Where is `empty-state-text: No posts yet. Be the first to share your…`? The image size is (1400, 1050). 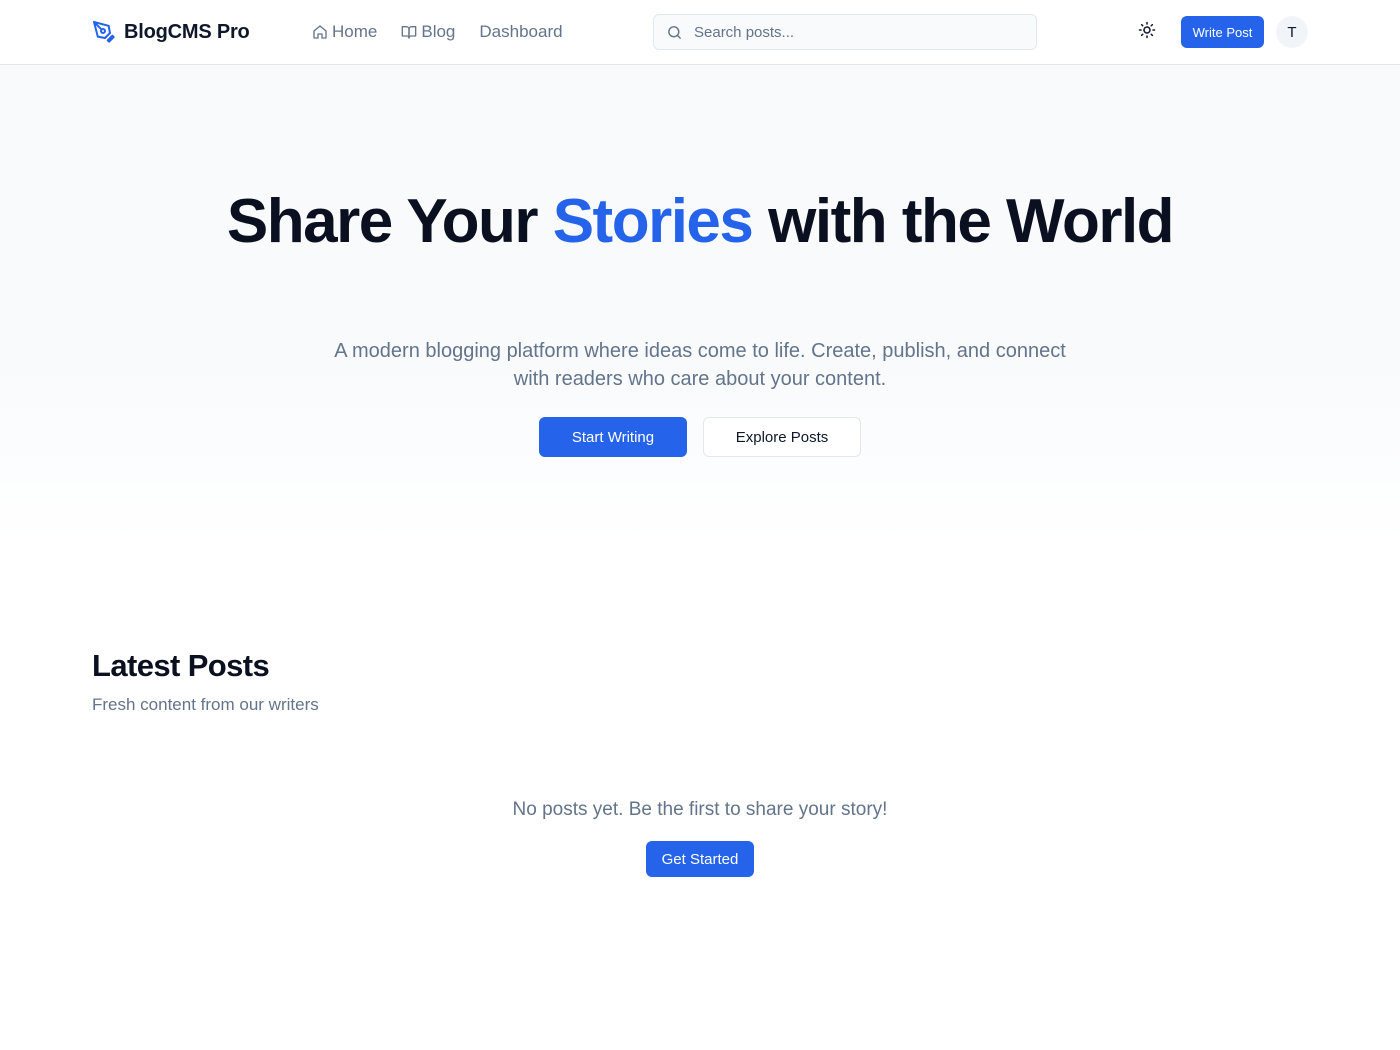
empty-state-text: No posts yet. Be the first to share your… is located at coordinates (700, 809).